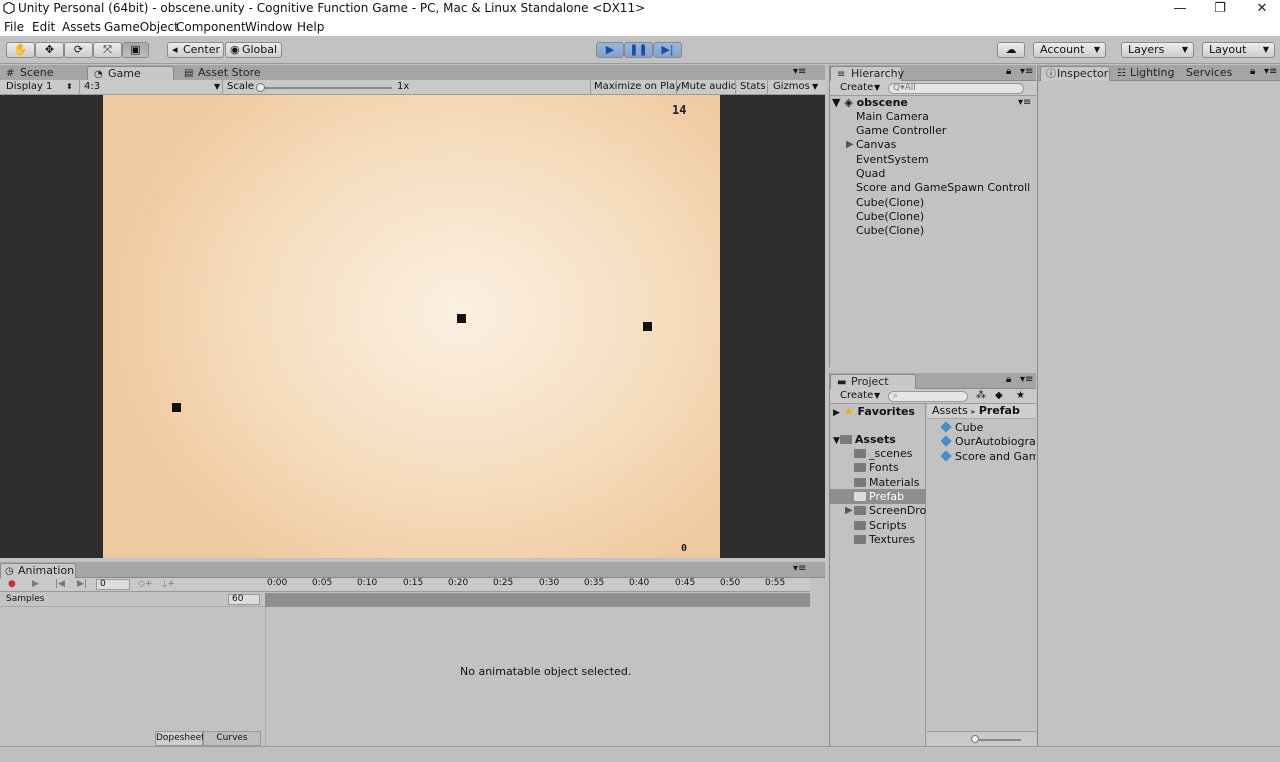  What do you see at coordinates (876, 145) in the screenshot?
I see `hierarchy-item: Canvas` at bounding box center [876, 145].